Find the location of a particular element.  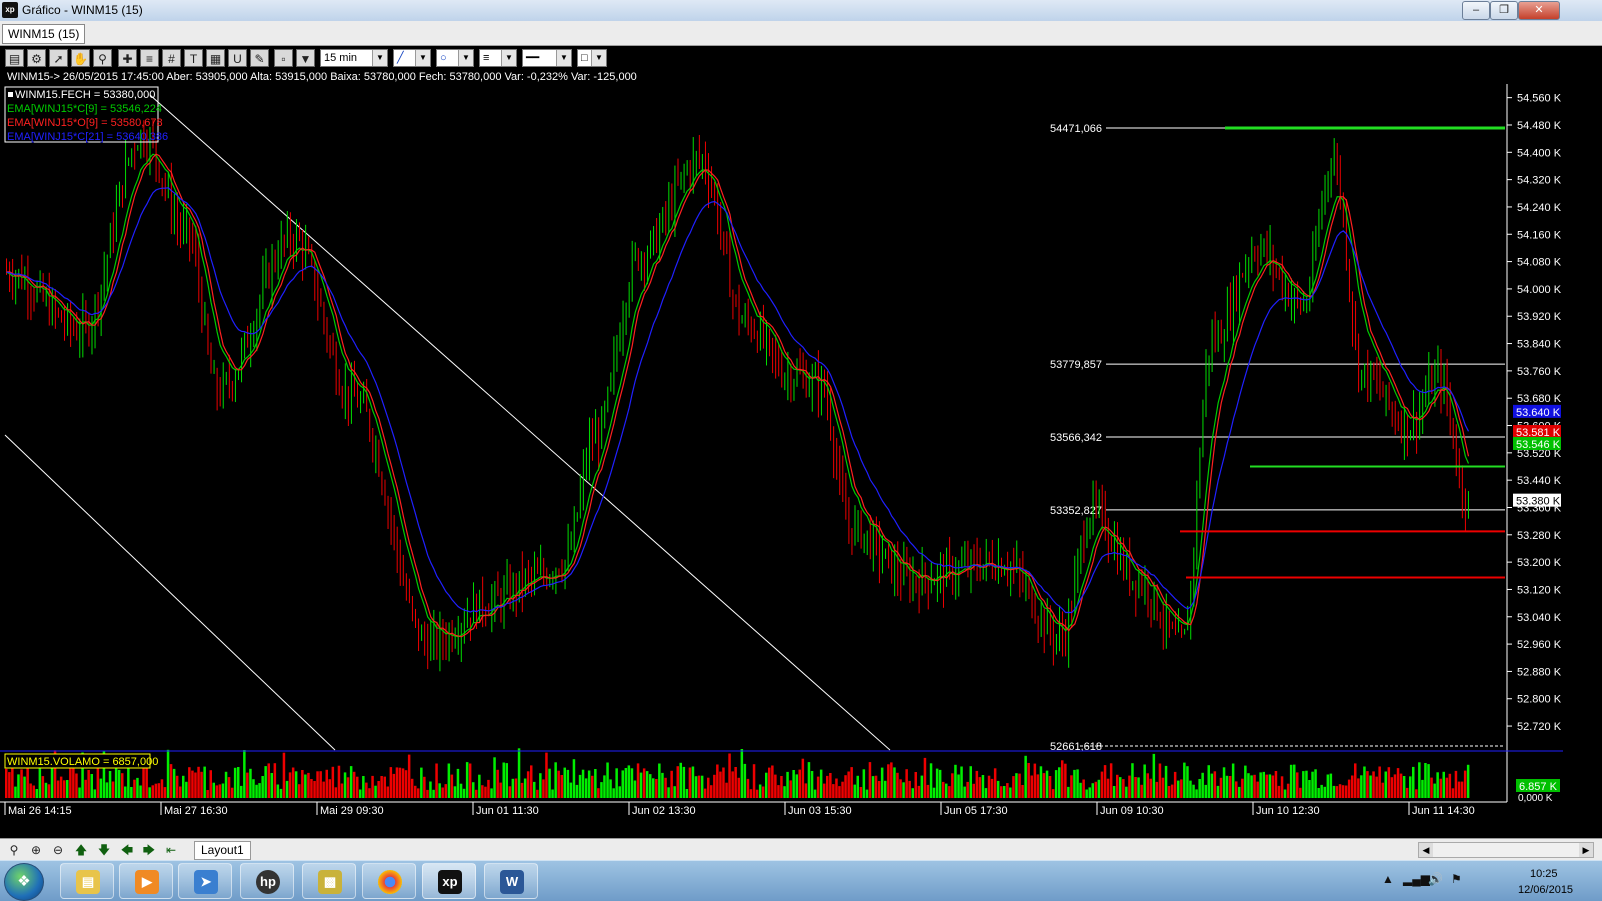

price-tick-label: 54.000 K is located at coordinates (1539, 290).